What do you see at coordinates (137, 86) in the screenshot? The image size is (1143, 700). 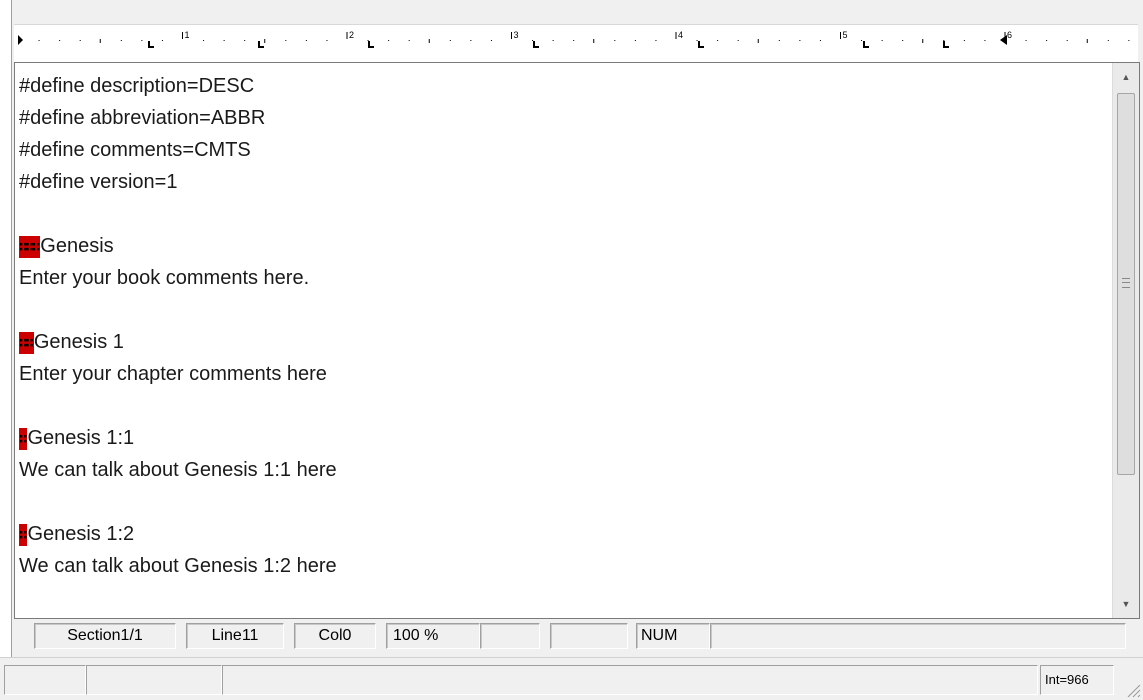 I see `line-text: #define description=DESC` at bounding box center [137, 86].